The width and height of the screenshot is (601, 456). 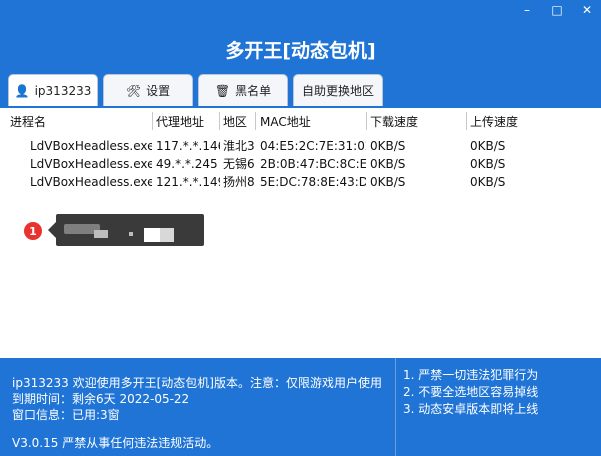 I want to click on tab-change-region: 自助更换地区, so click(x=338, y=90).